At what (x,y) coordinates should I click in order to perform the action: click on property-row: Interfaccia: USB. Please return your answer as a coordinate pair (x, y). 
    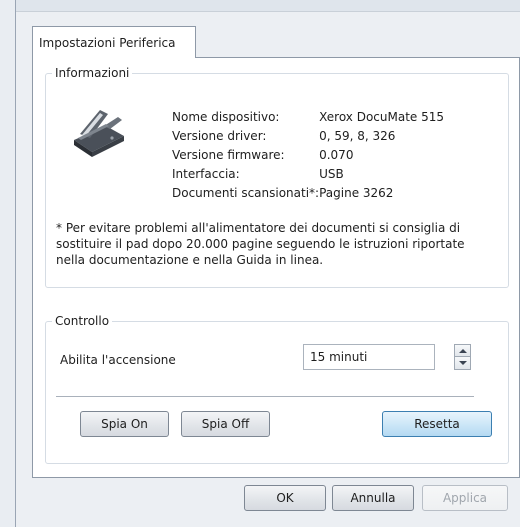
    Looking at the image, I should click on (308, 176).